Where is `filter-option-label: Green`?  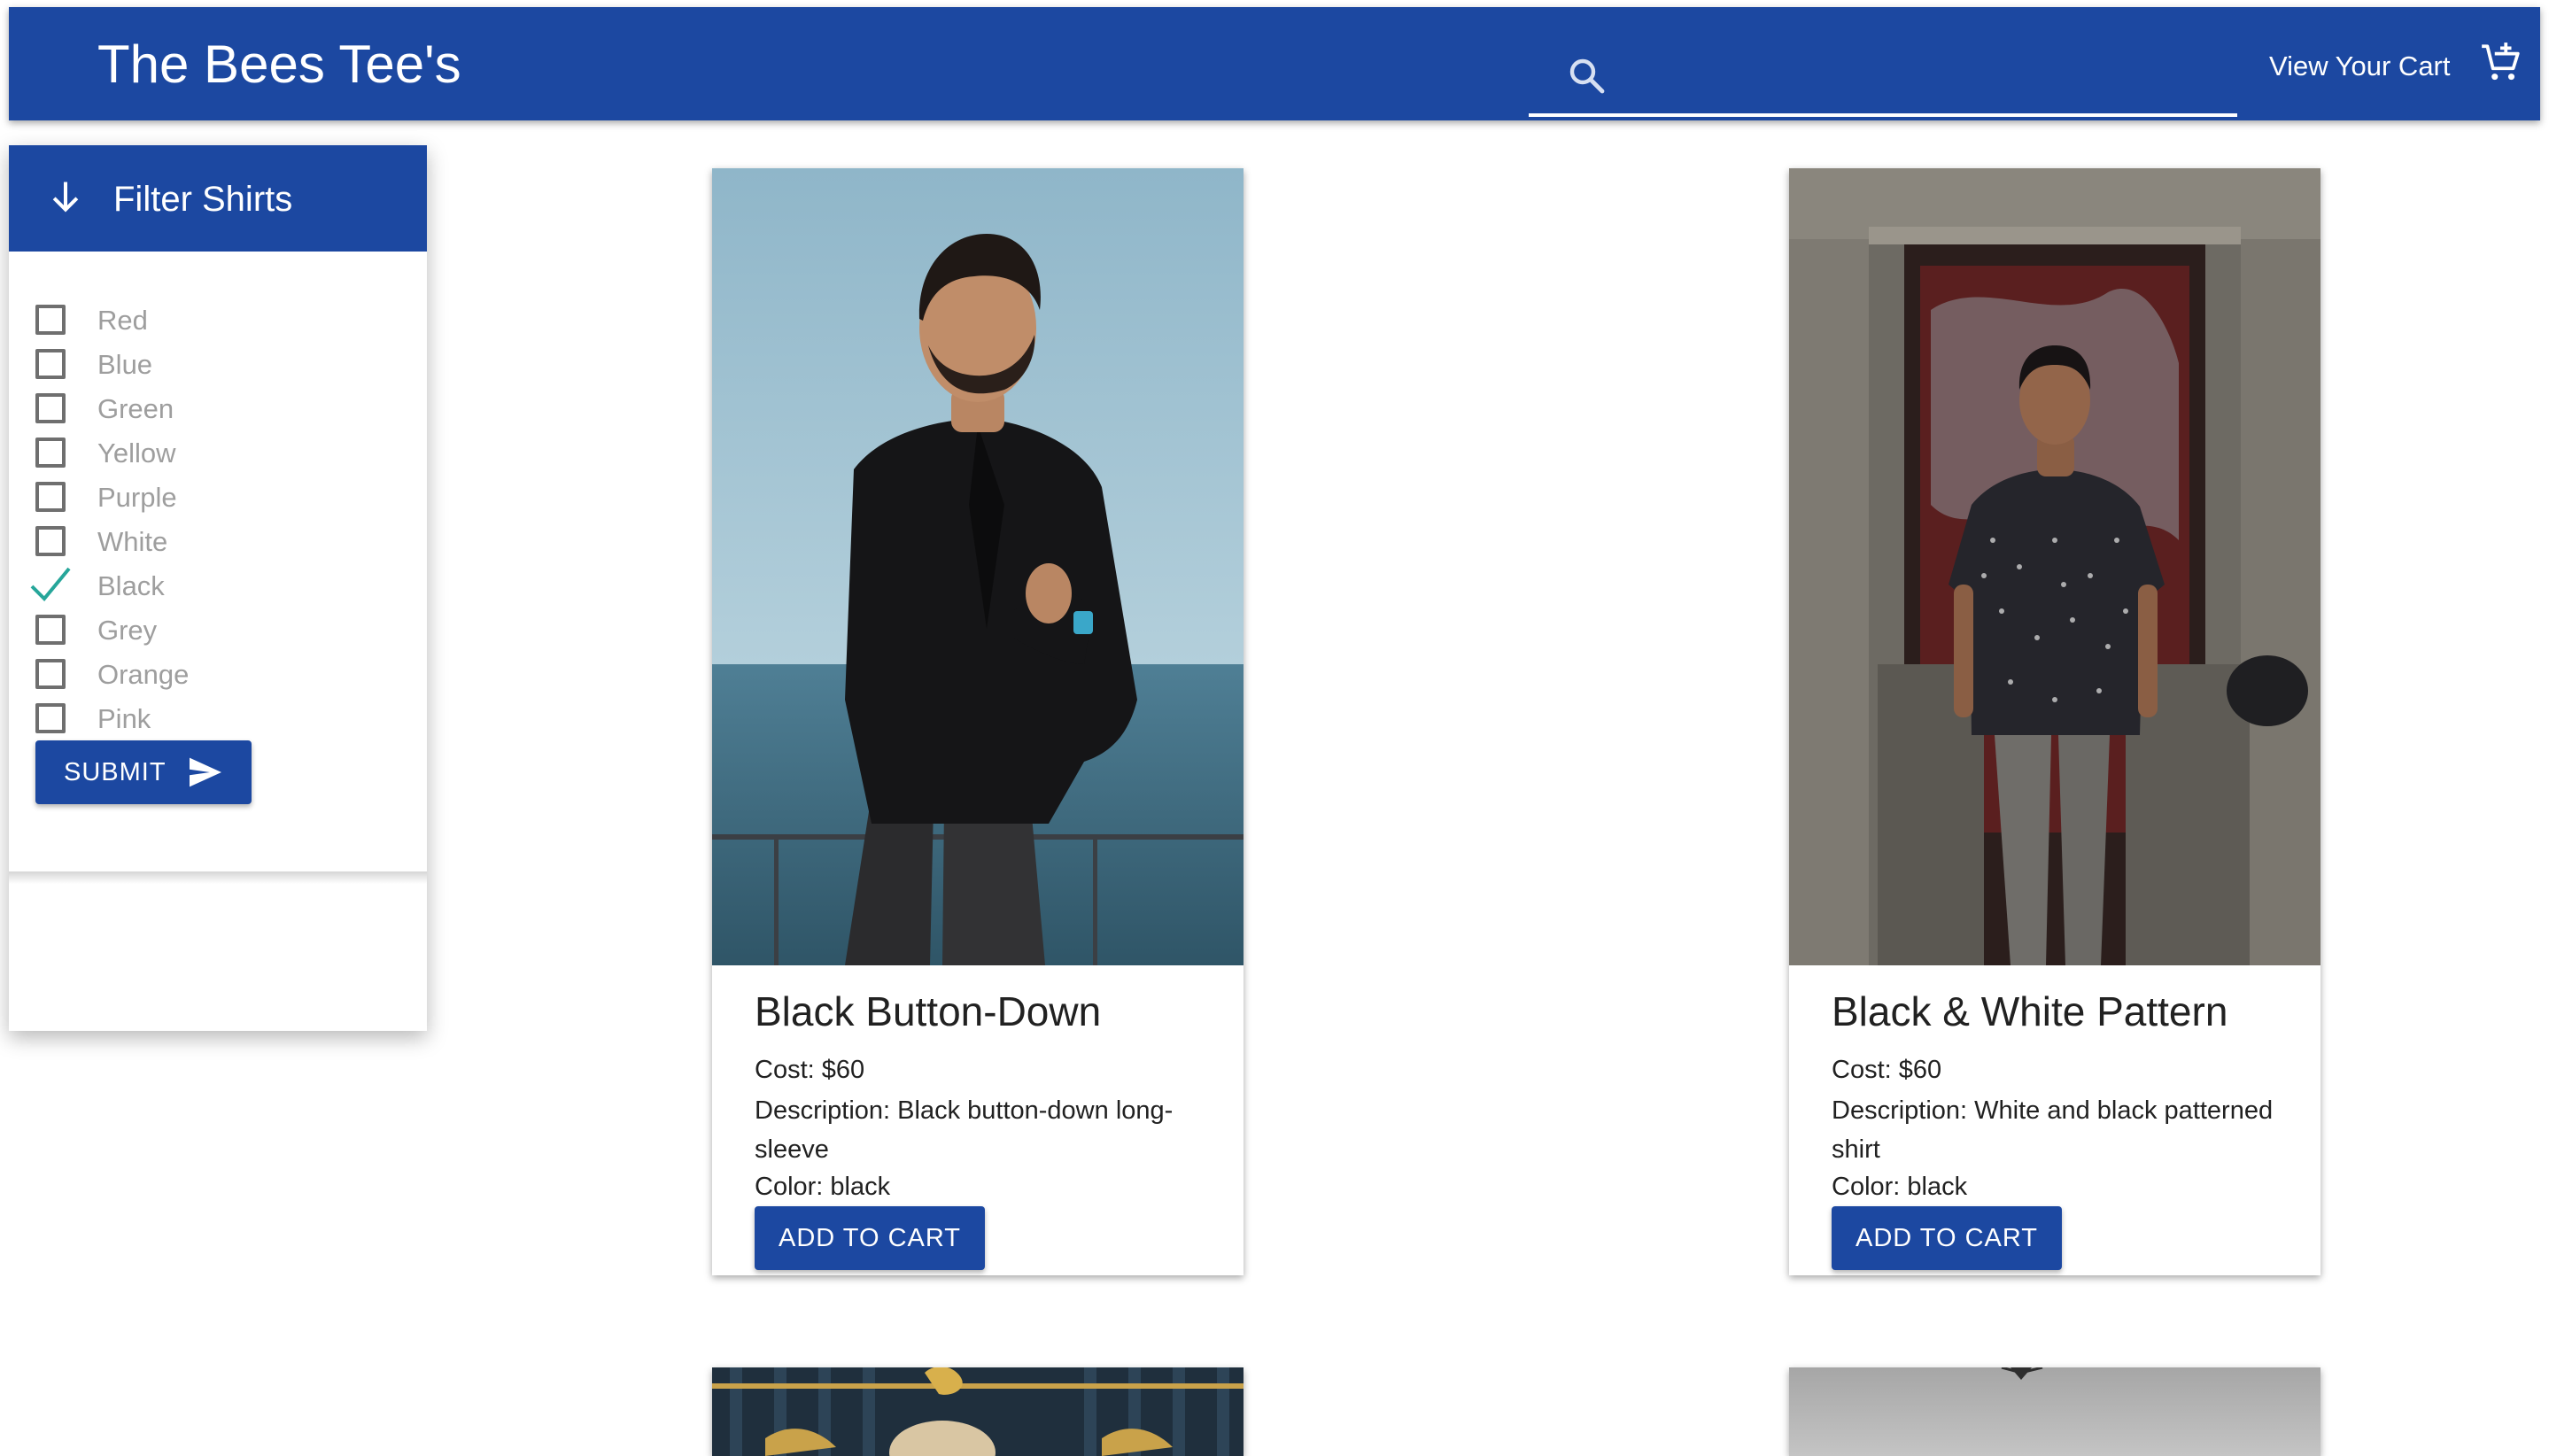 filter-option-label: Green is located at coordinates (135, 408).